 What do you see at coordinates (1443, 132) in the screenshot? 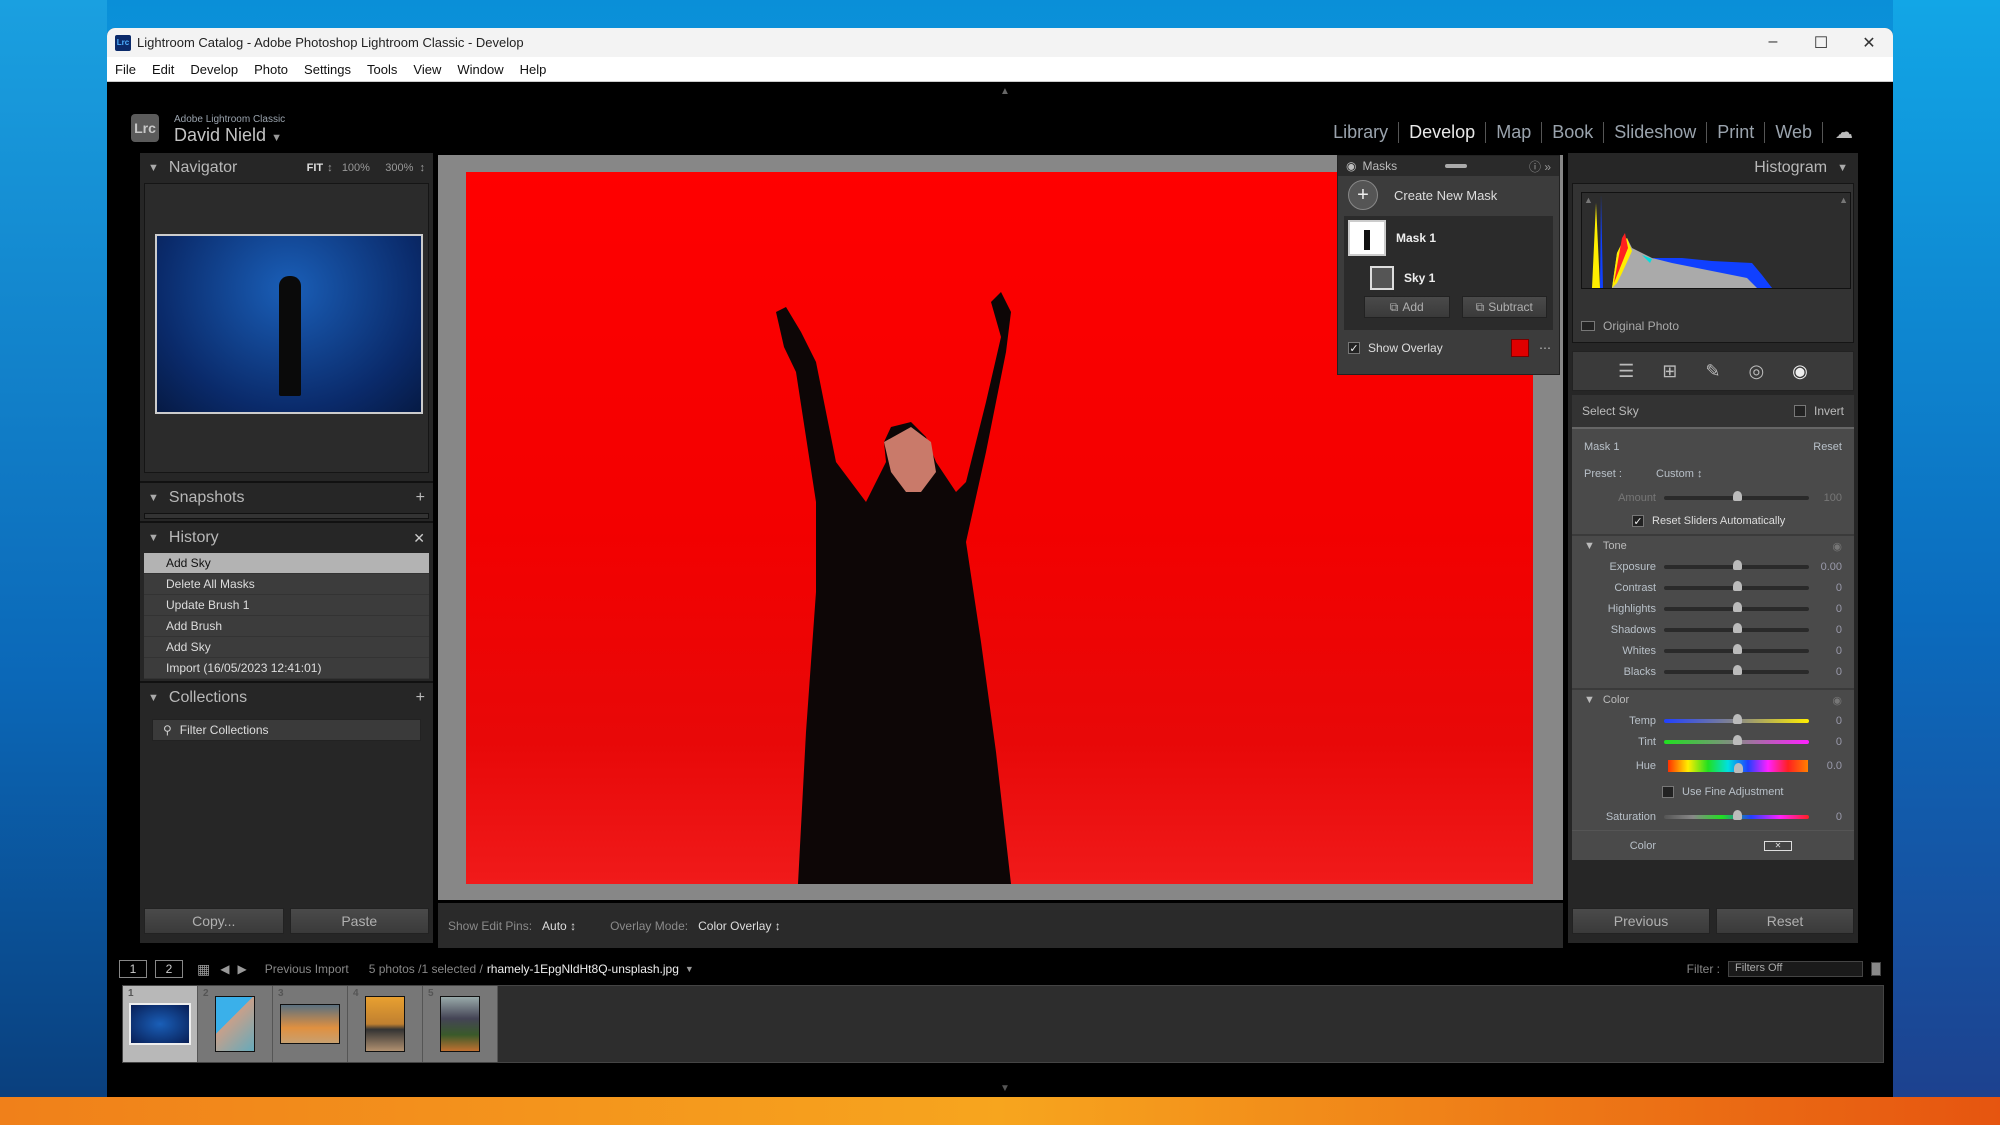
I see `module-develop: Develop` at bounding box center [1443, 132].